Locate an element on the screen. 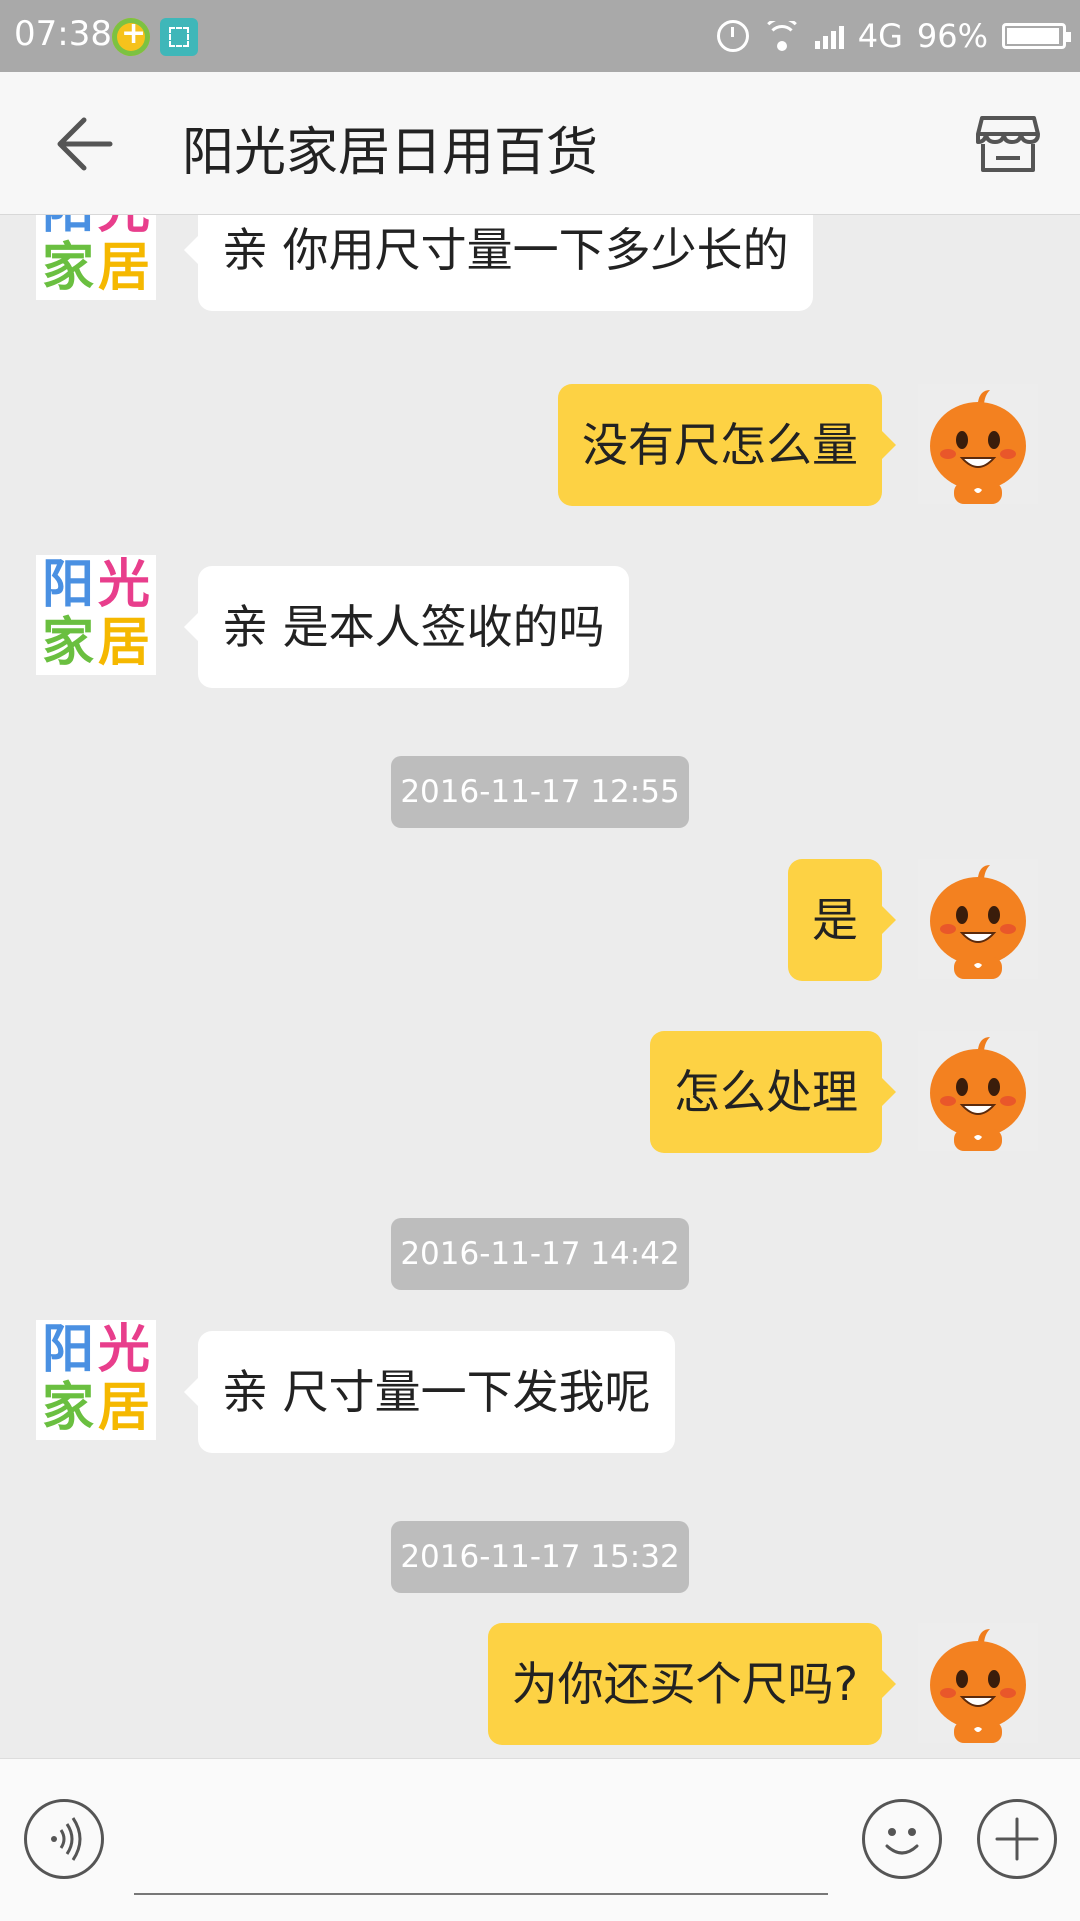 Image resolution: width=1080 pixels, height=1921 pixels. emoji-button is located at coordinates (902, 1839).